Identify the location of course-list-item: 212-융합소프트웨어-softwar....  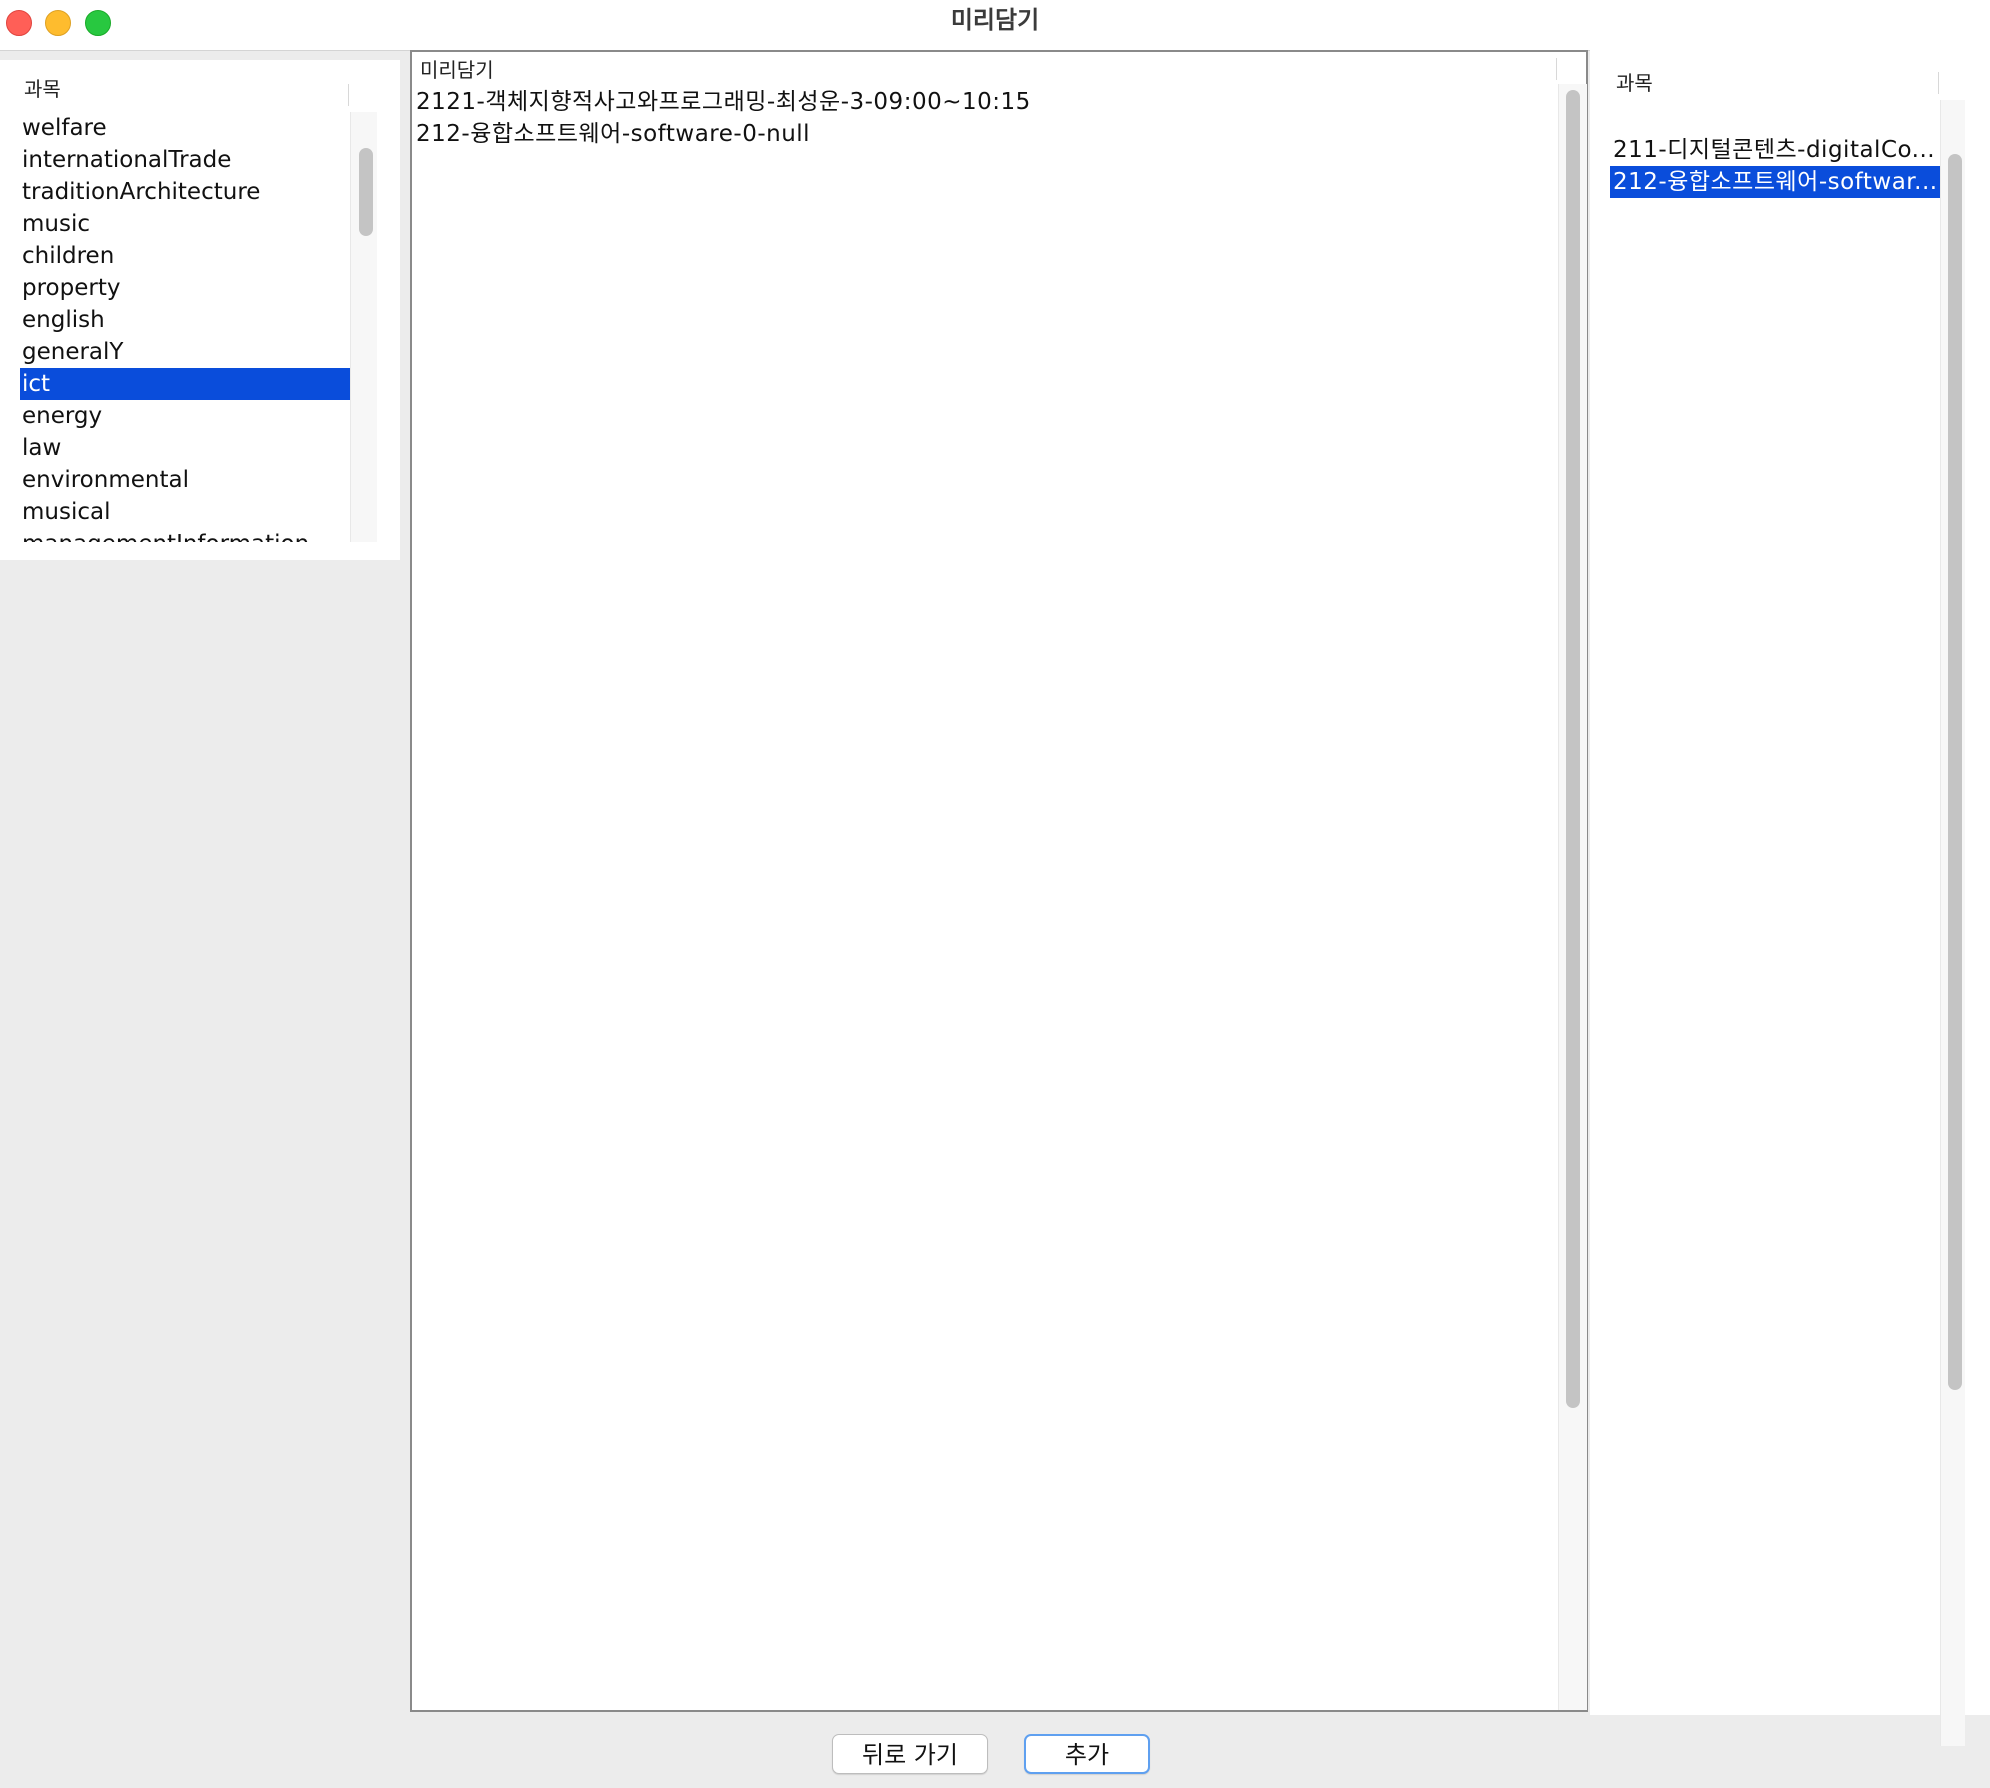
(1775, 182).